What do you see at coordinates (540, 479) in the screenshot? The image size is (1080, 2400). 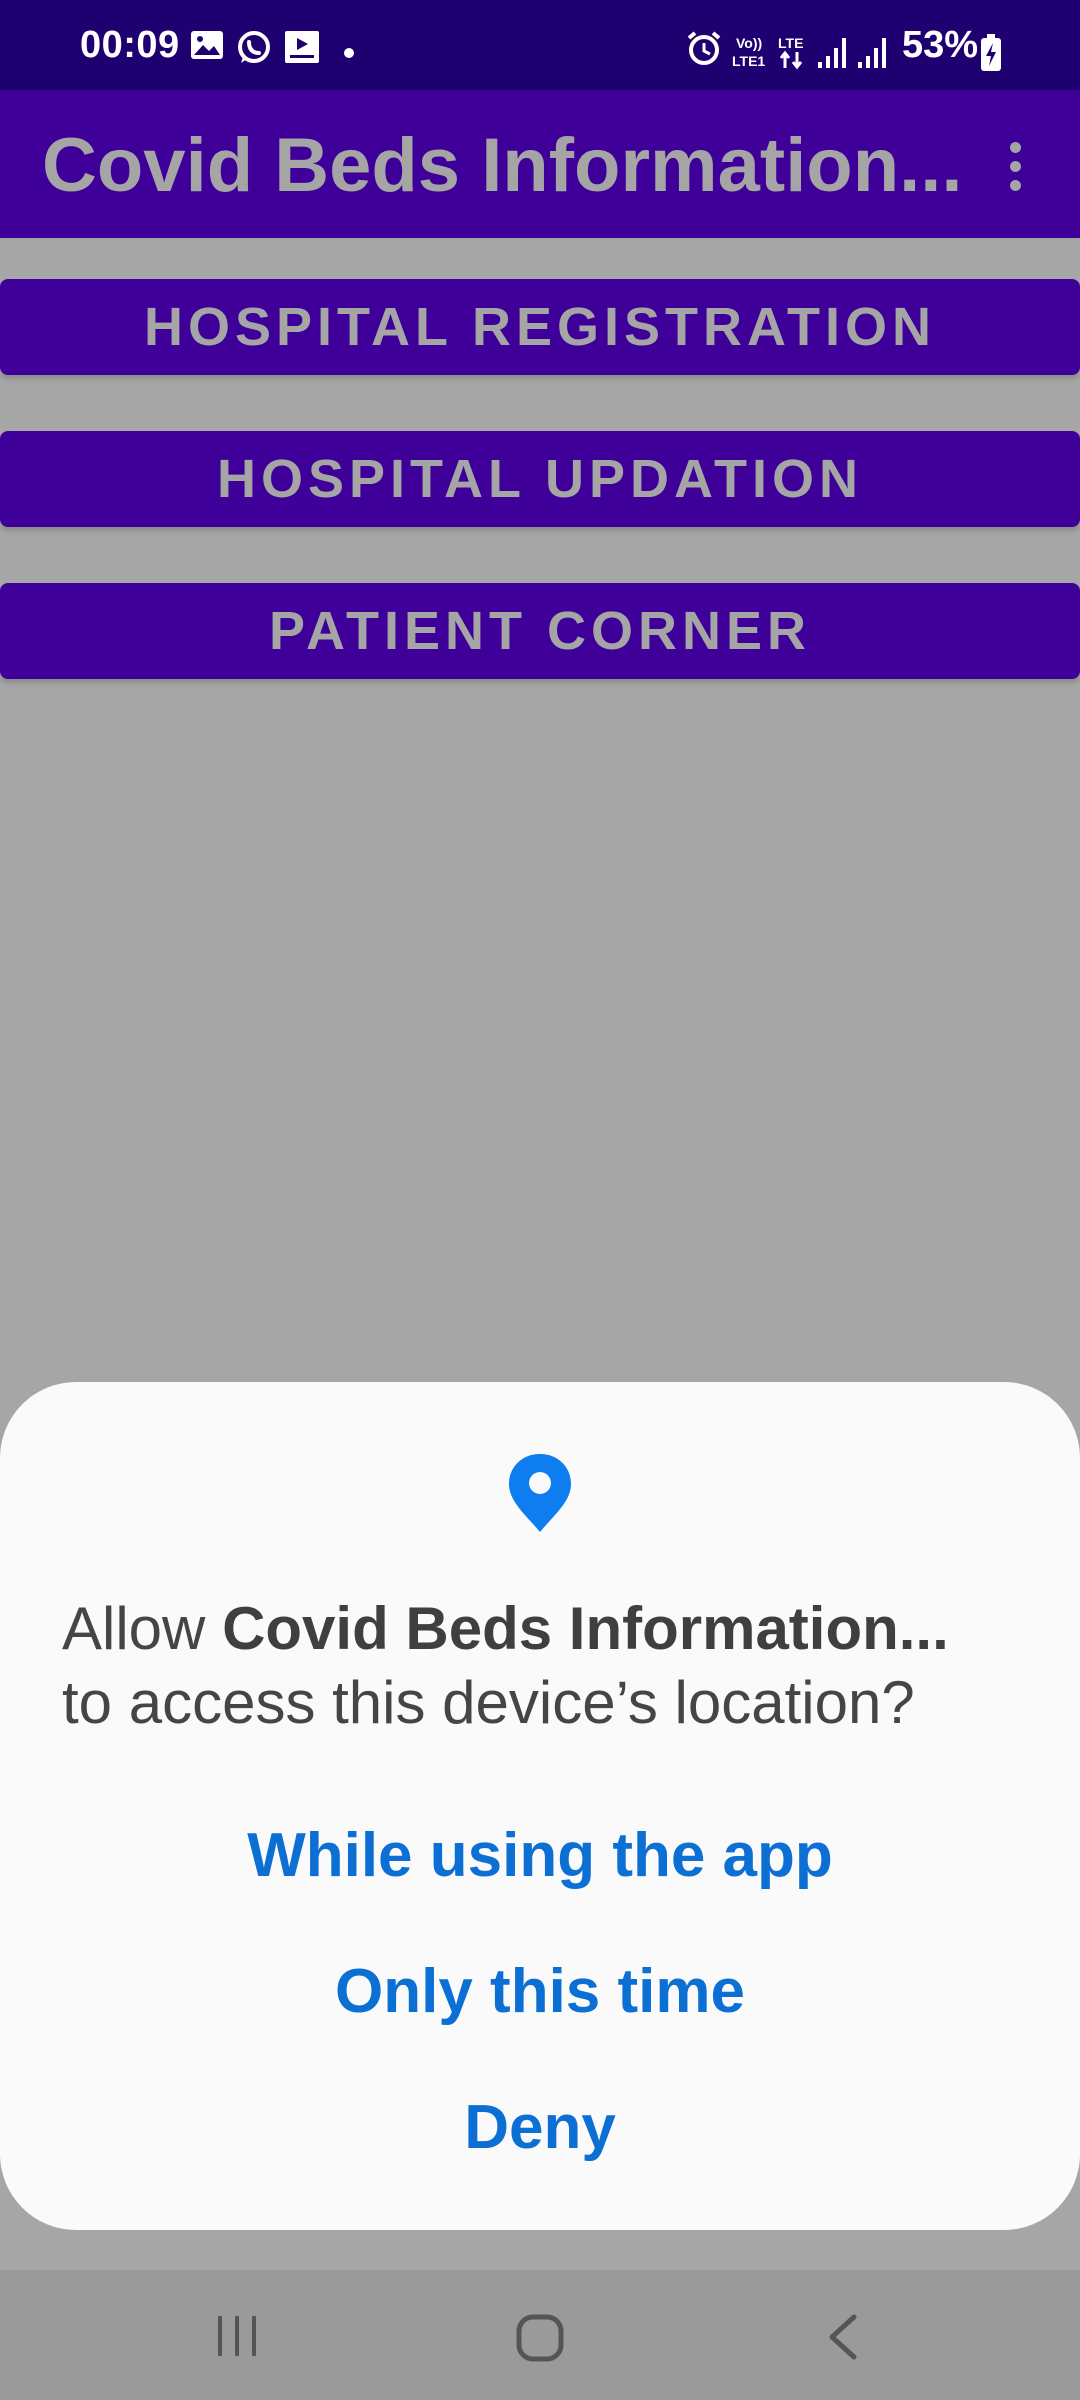 I see `hospital-updation-button: HOSPITAL UPDATION` at bounding box center [540, 479].